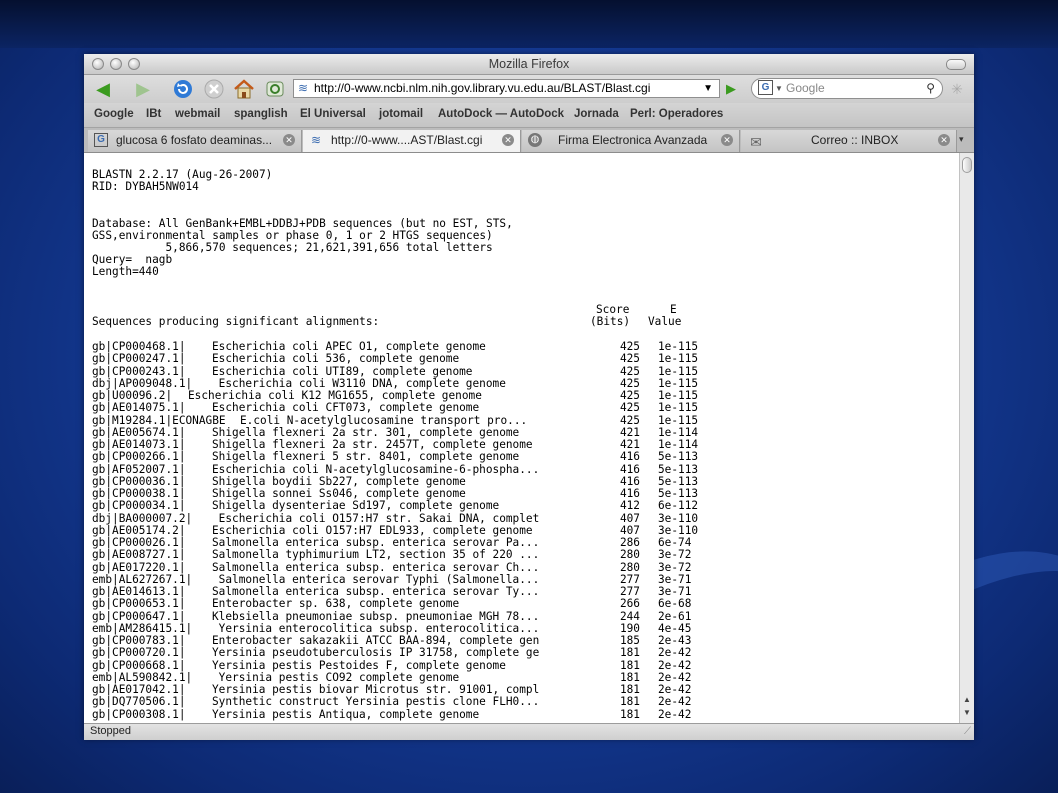 The width and height of the screenshot is (1058, 793). Describe the element at coordinates (676, 114) in the screenshot. I see `bookmark-perl-operadores: Perl: Operadores` at that location.